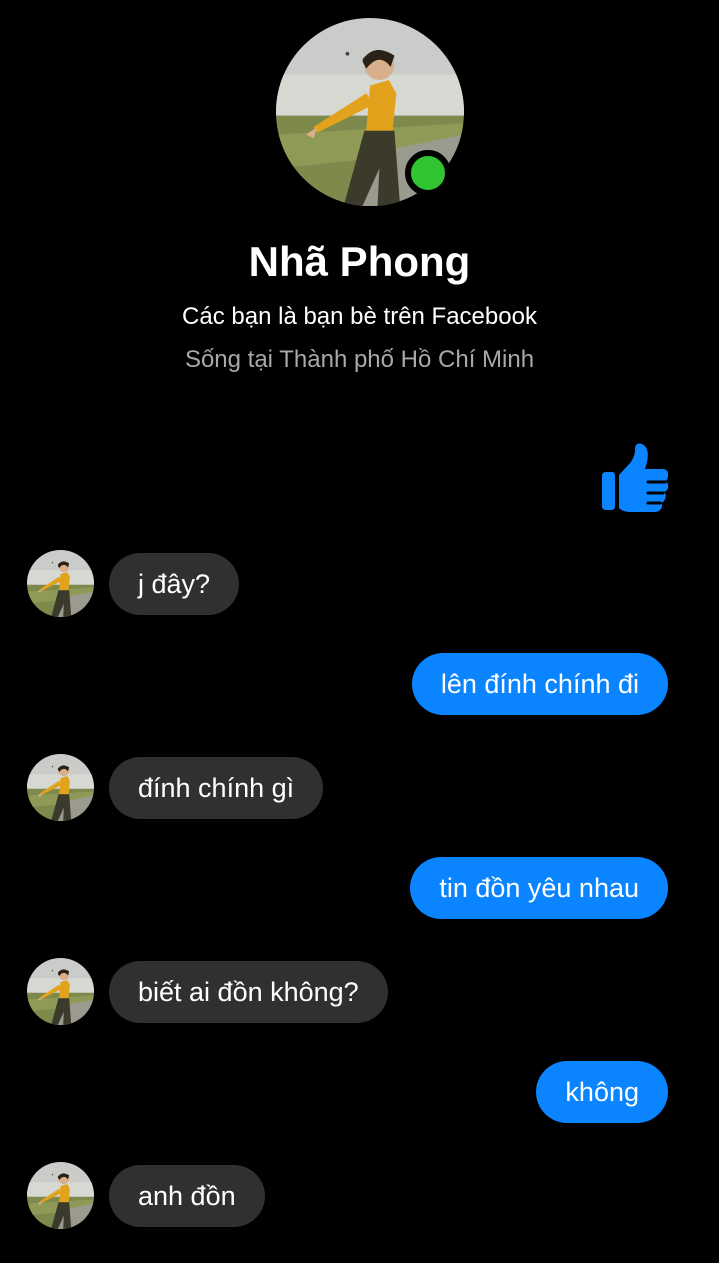  I want to click on incoming-message: j đây?, so click(174, 584).